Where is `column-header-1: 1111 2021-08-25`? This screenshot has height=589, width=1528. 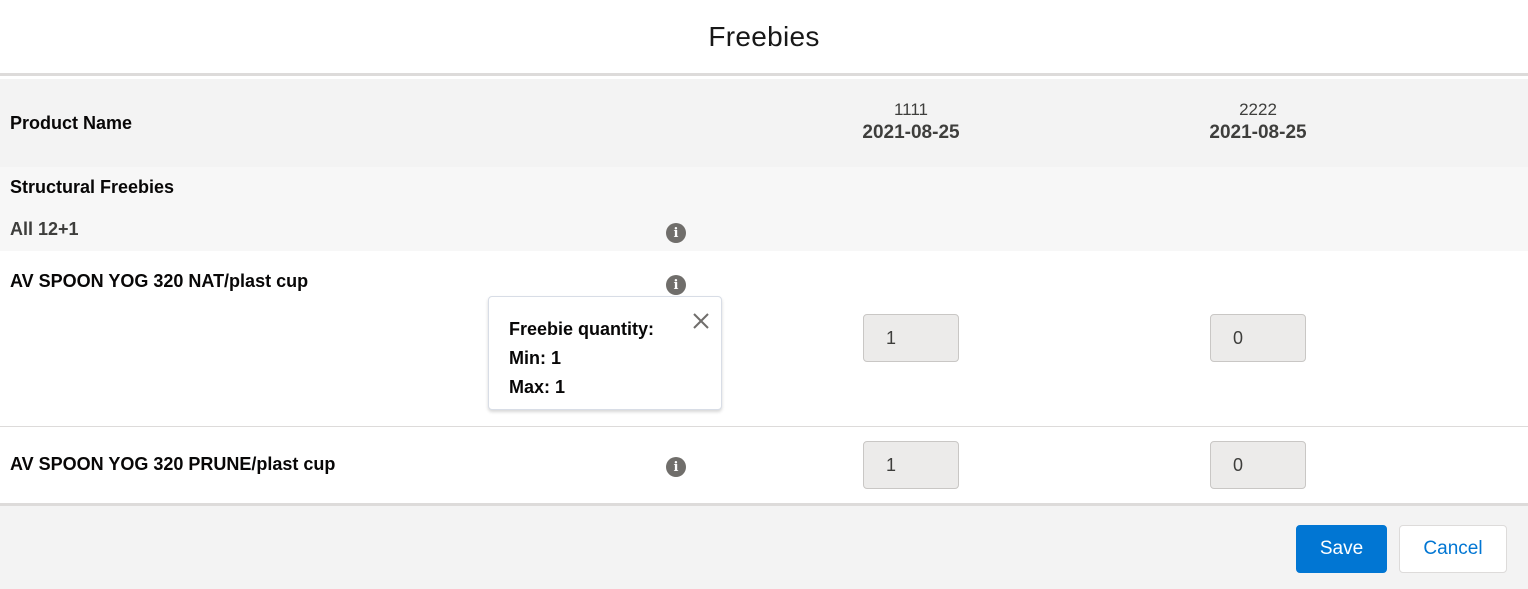 column-header-1: 1111 2021-08-25 is located at coordinates (911, 122).